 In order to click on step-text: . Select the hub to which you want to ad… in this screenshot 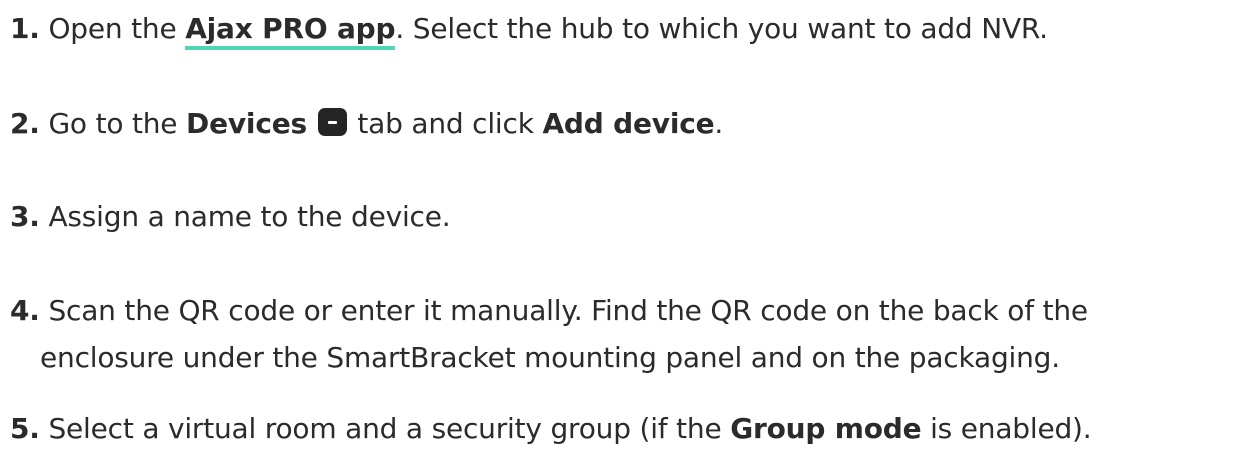, I will do `click(721, 28)`.